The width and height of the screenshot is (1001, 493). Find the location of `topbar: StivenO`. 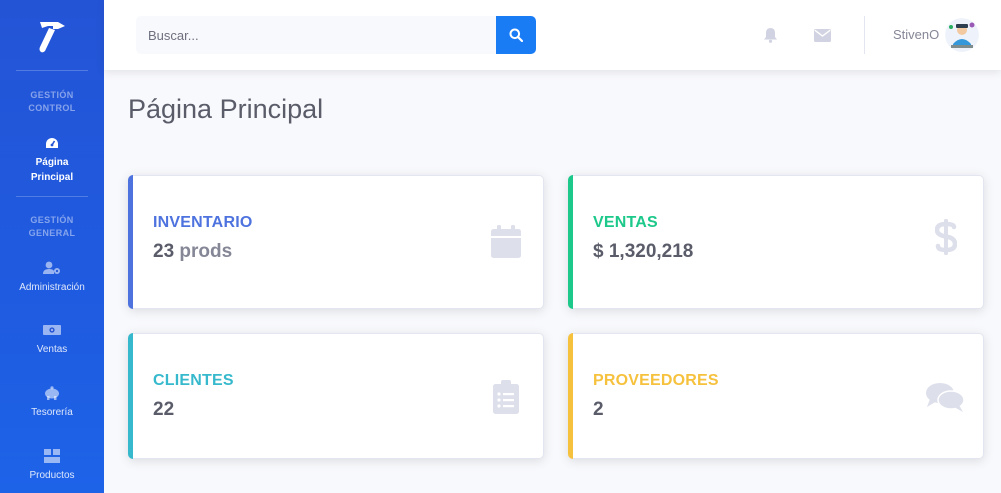

topbar: StivenO is located at coordinates (552, 35).